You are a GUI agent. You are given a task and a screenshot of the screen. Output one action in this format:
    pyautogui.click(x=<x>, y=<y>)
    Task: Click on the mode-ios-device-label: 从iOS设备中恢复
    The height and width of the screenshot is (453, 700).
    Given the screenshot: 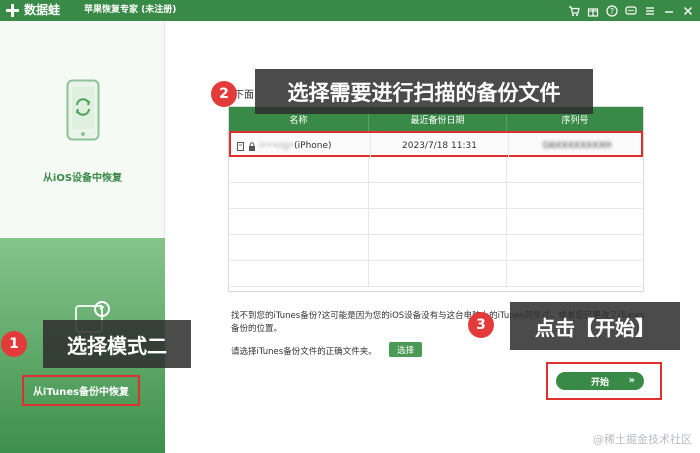 What is the action you would take?
    pyautogui.click(x=82, y=178)
    